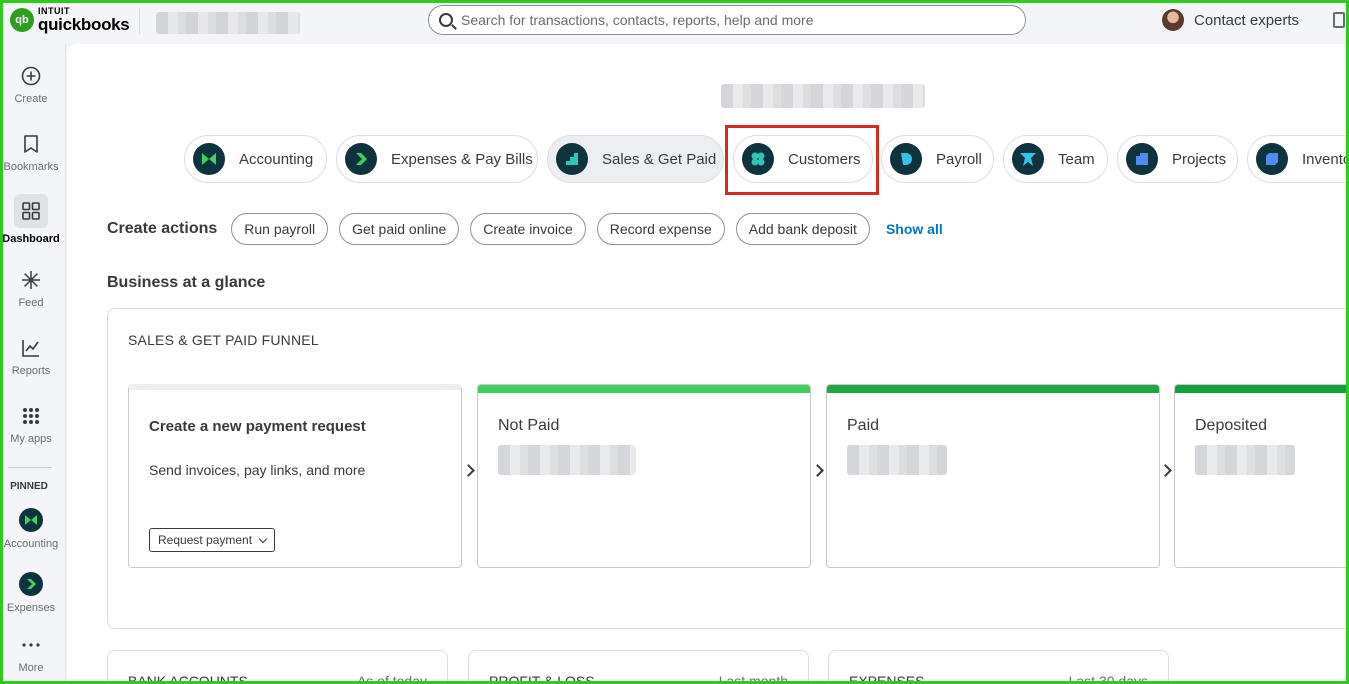 The height and width of the screenshot is (684, 1349). Describe the element at coordinates (31, 288) in the screenshot. I see `sidebar-item-feed: Feed` at that location.